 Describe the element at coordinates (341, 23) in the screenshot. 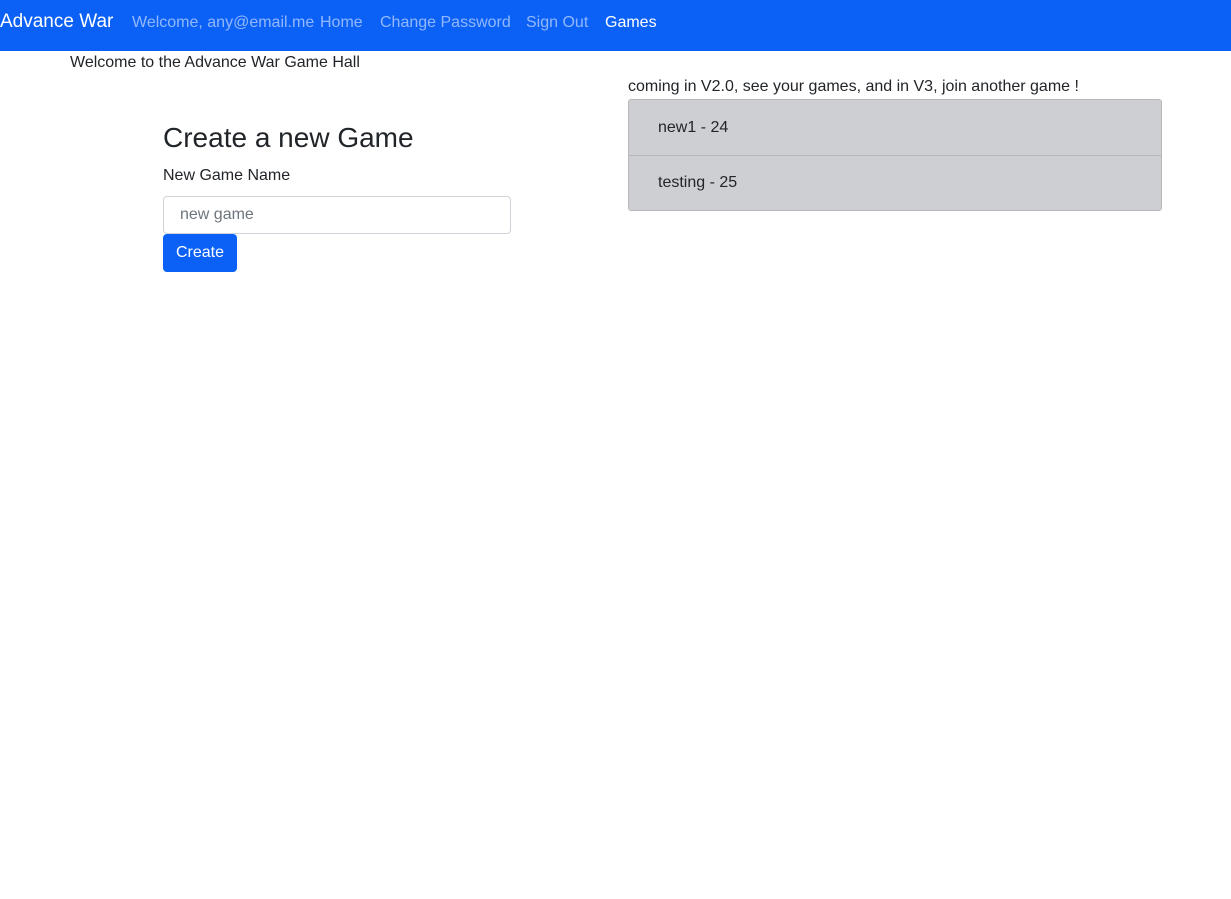

I see `nav-home-link: Home` at that location.